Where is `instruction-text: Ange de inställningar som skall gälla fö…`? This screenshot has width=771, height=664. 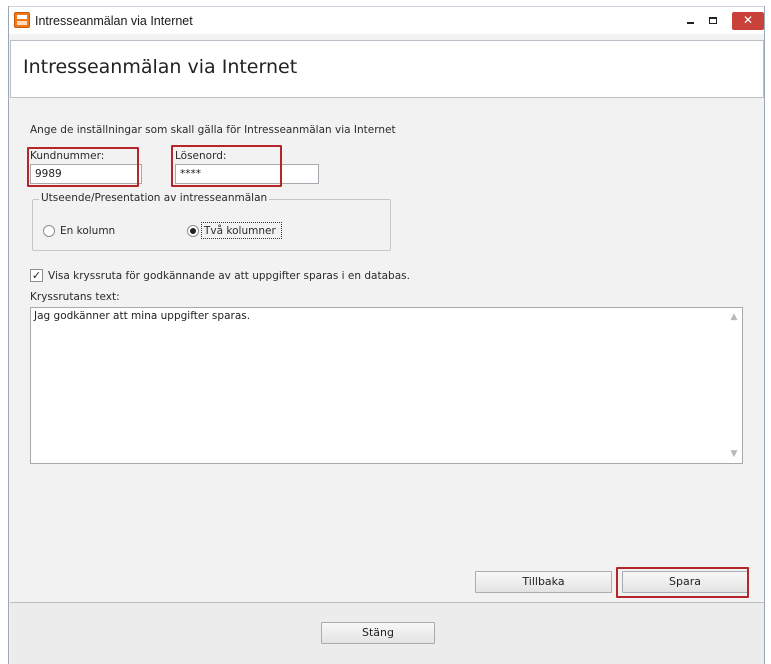 instruction-text: Ange de inställningar som skall gälla fö… is located at coordinates (213, 130).